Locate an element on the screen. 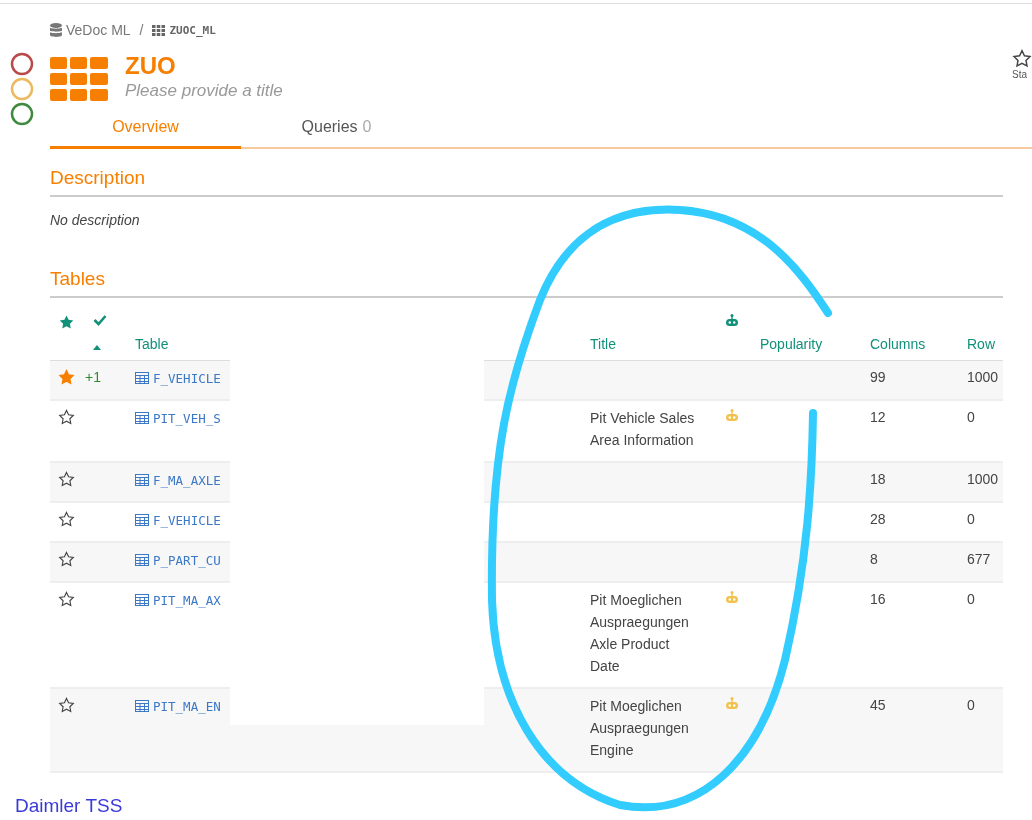 The height and width of the screenshot is (820, 1032). column-count: 28 is located at coordinates (878, 519).